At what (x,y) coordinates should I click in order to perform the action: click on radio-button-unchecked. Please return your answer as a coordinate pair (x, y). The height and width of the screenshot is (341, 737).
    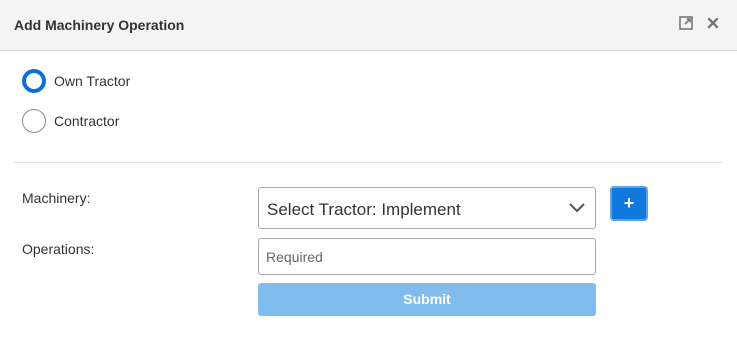
    Looking at the image, I should click on (34, 121).